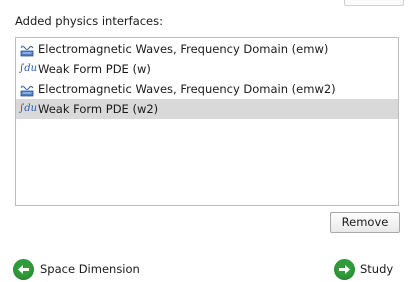 The width and height of the screenshot is (408, 282). What do you see at coordinates (377, 269) in the screenshot?
I see `study-label: Study` at bounding box center [377, 269].